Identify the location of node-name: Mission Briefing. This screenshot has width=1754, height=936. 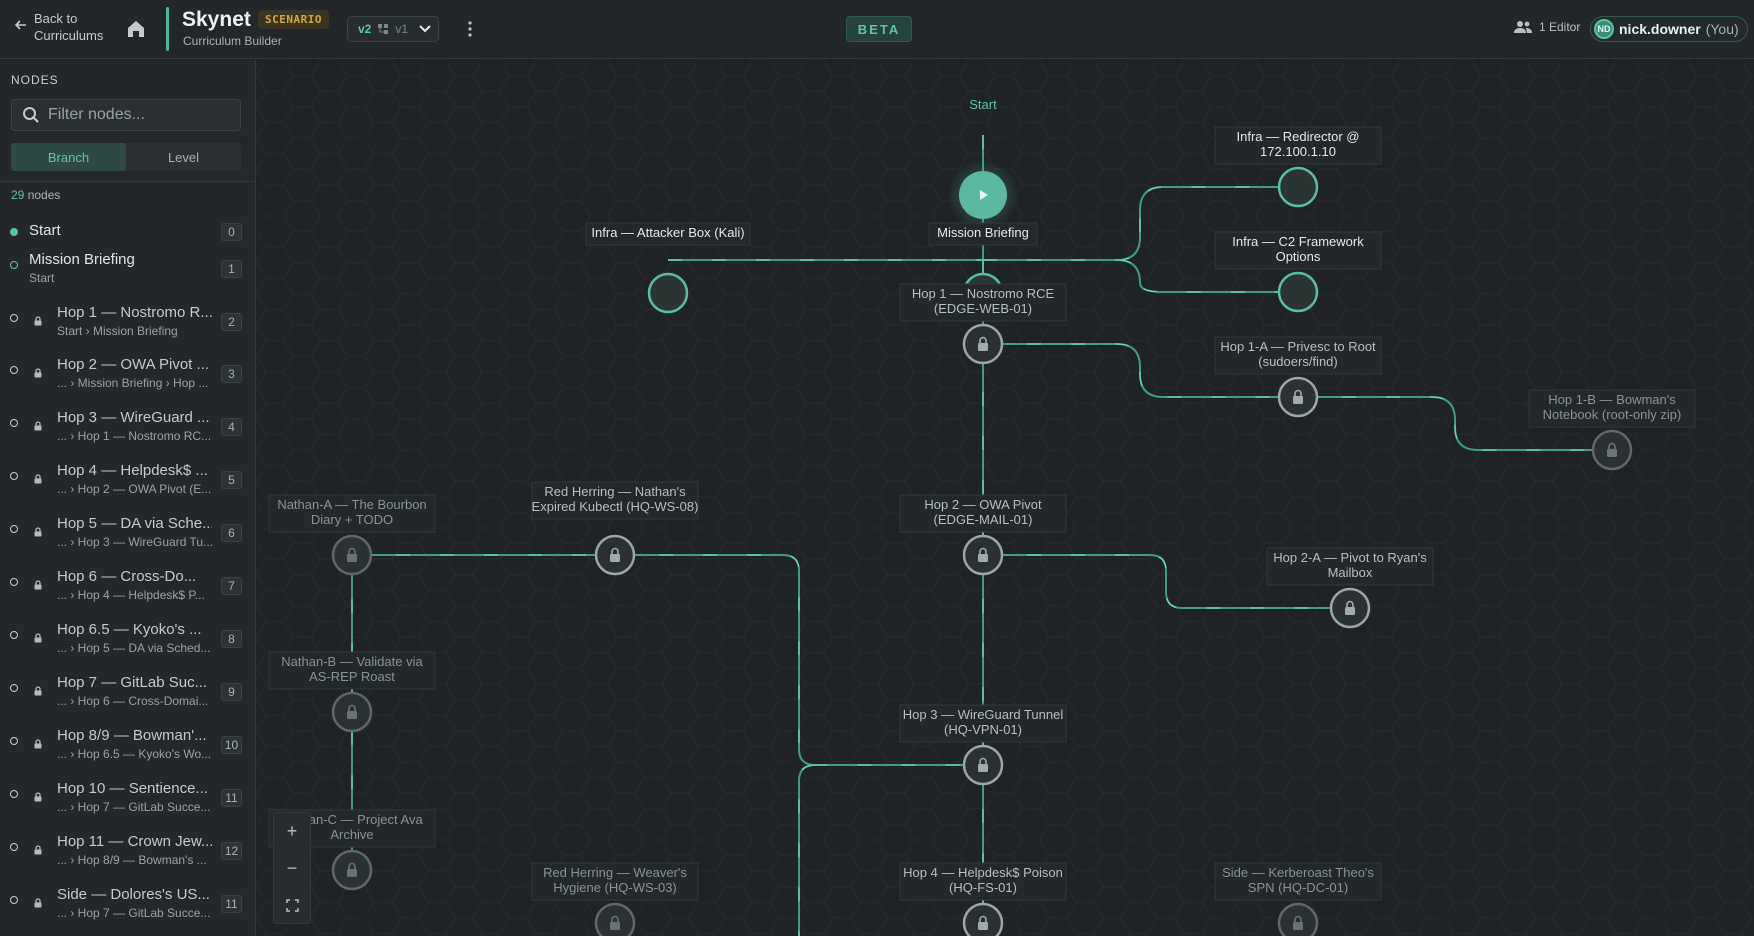
(82, 259).